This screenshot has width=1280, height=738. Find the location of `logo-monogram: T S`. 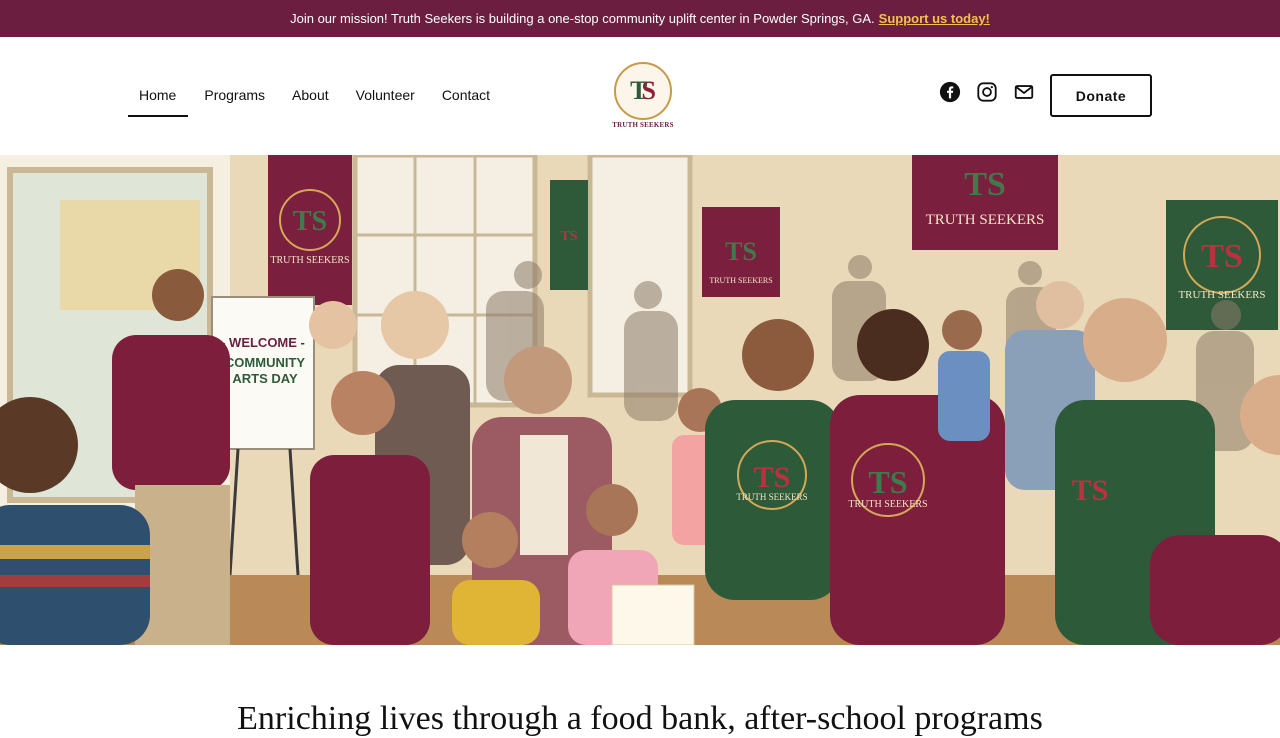

logo-monogram: T S is located at coordinates (643, 90).